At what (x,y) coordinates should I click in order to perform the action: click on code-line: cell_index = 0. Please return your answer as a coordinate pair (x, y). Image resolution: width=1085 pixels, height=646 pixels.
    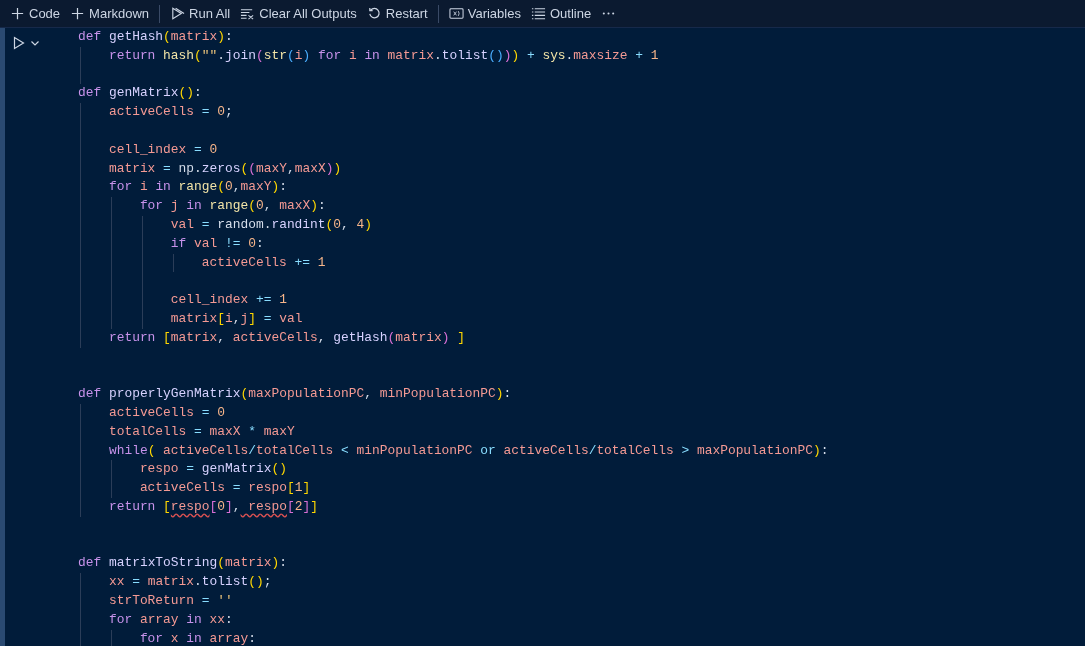
    Looking at the image, I should click on (163, 149).